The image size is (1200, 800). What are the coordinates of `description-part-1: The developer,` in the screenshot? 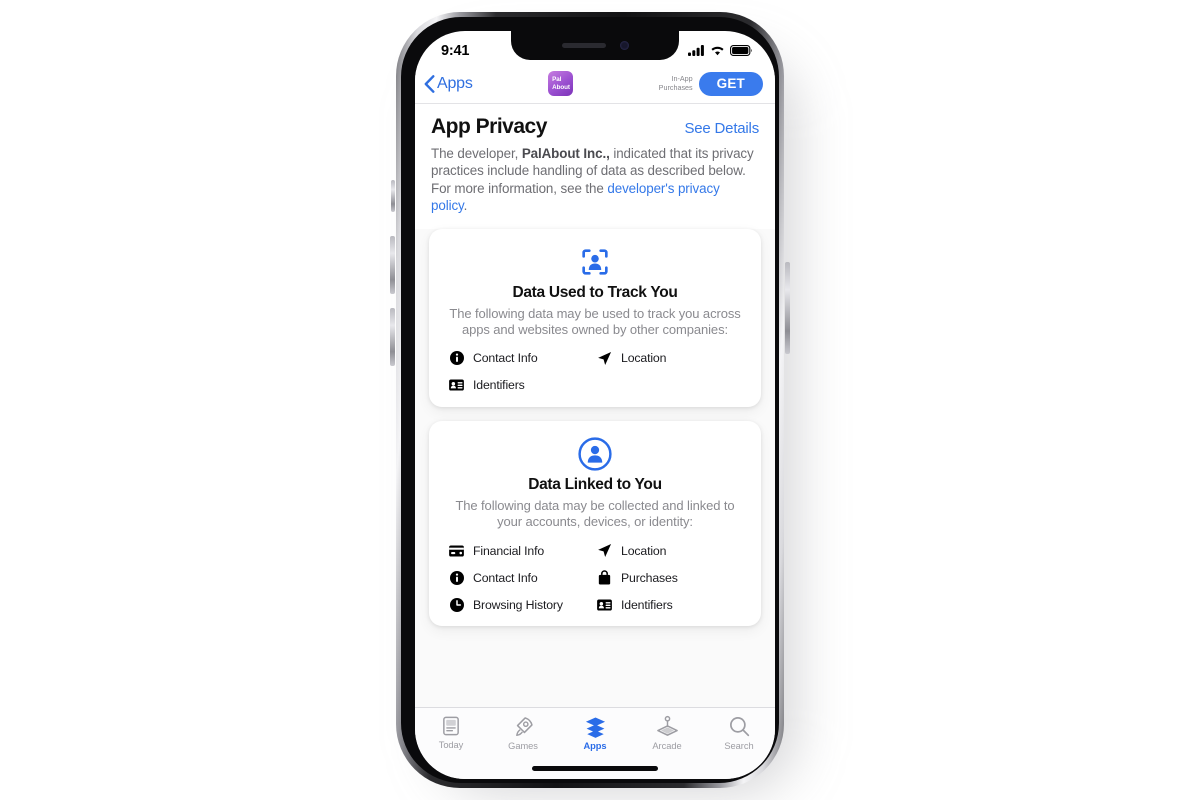 It's located at (476, 153).